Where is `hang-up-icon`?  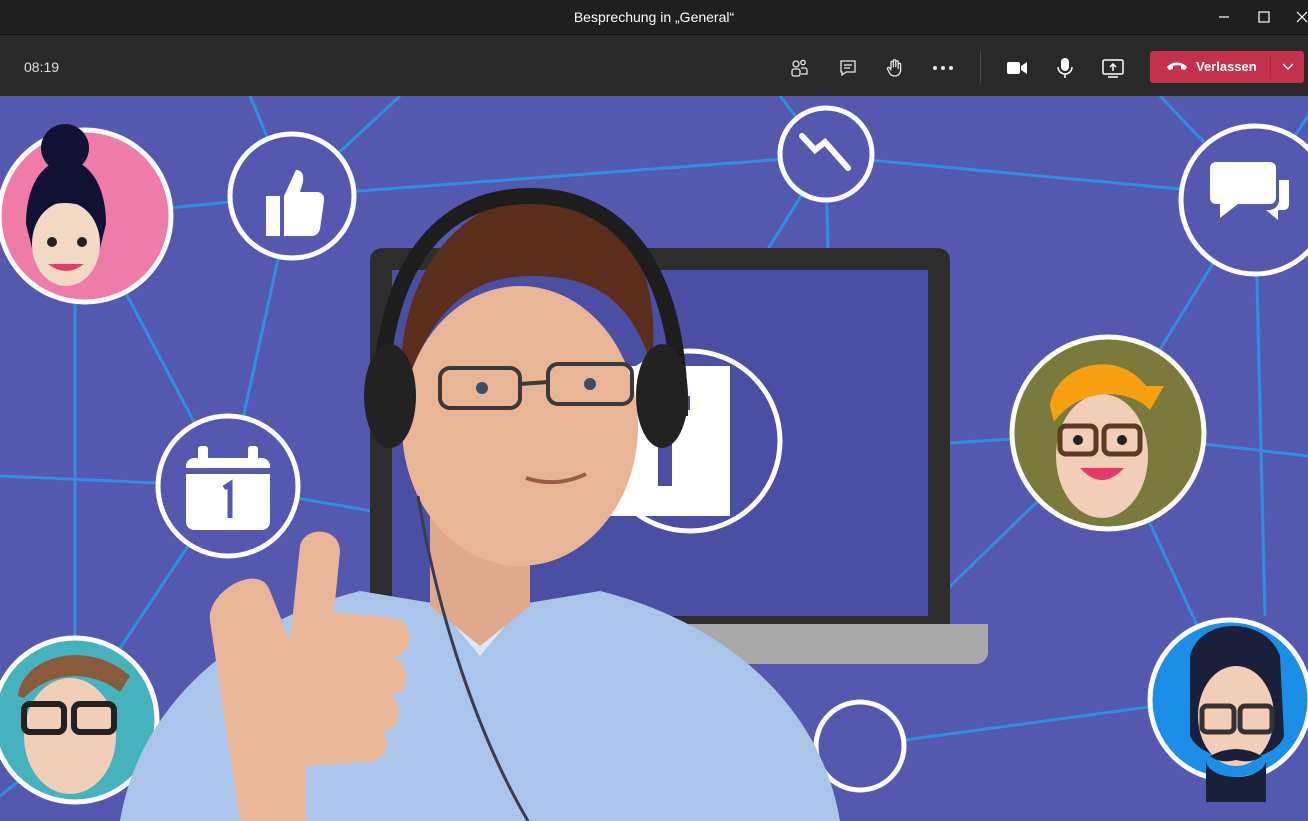
hang-up-icon is located at coordinates (1177, 68).